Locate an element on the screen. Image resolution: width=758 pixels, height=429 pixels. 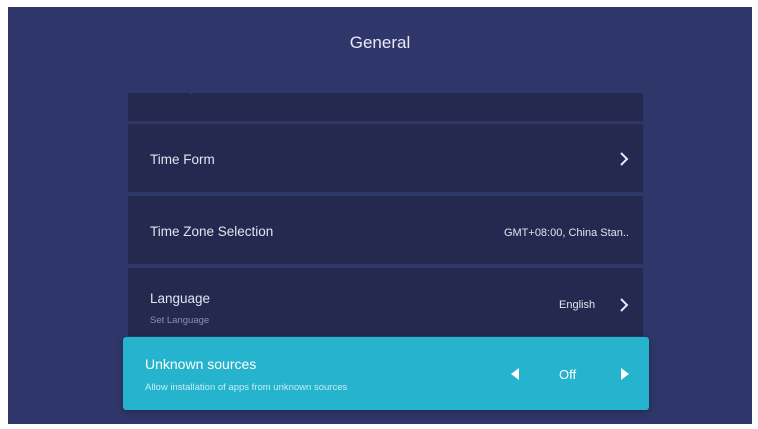
settings-item-sublabel: Set Language is located at coordinates (180, 320).